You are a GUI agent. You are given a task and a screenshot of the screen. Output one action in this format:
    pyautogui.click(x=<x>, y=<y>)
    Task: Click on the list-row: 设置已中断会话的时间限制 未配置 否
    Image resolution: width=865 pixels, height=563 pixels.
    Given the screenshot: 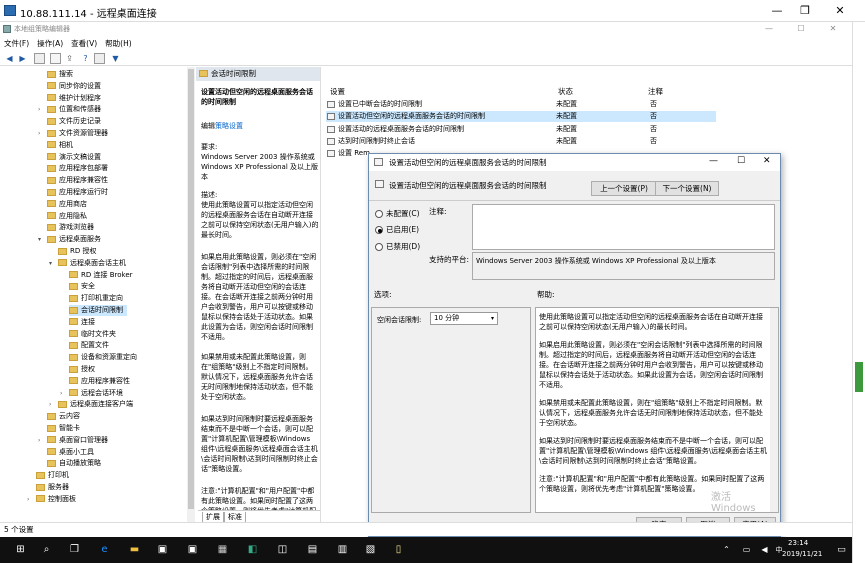 What is the action you would take?
    pyautogui.click(x=521, y=104)
    